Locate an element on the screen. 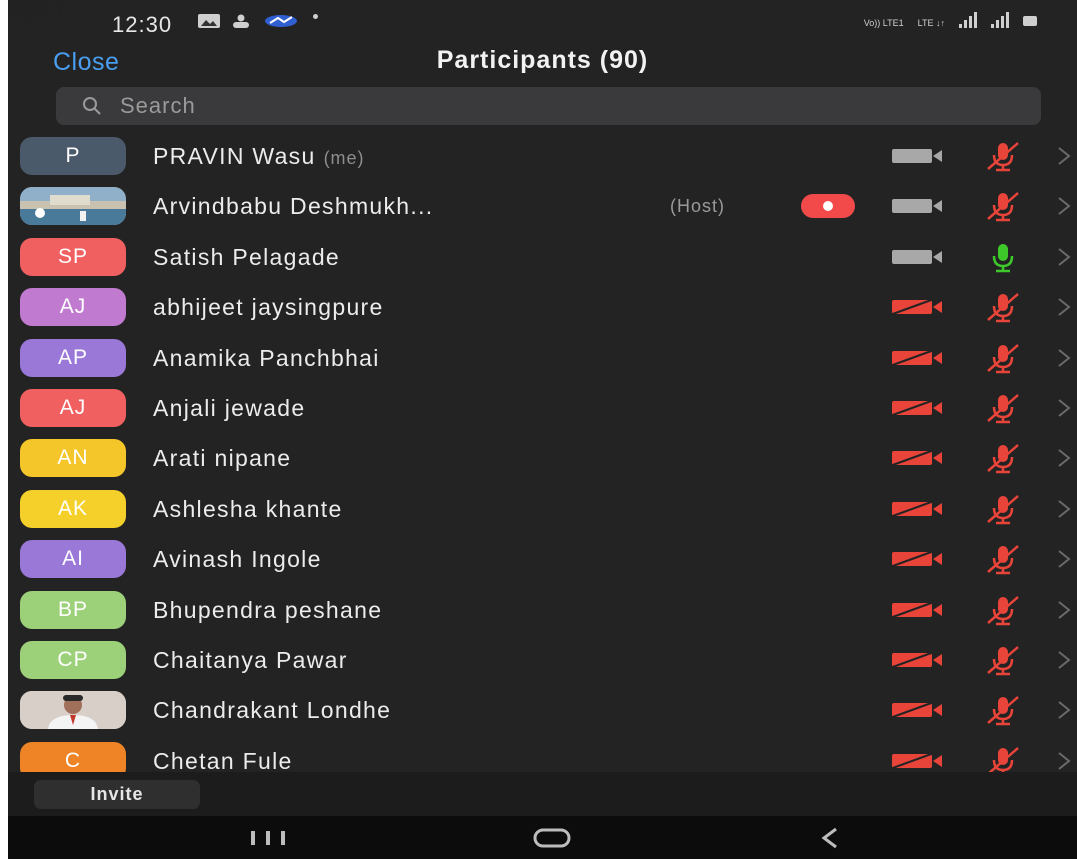  avatar-initials: P is located at coordinates (73, 155).